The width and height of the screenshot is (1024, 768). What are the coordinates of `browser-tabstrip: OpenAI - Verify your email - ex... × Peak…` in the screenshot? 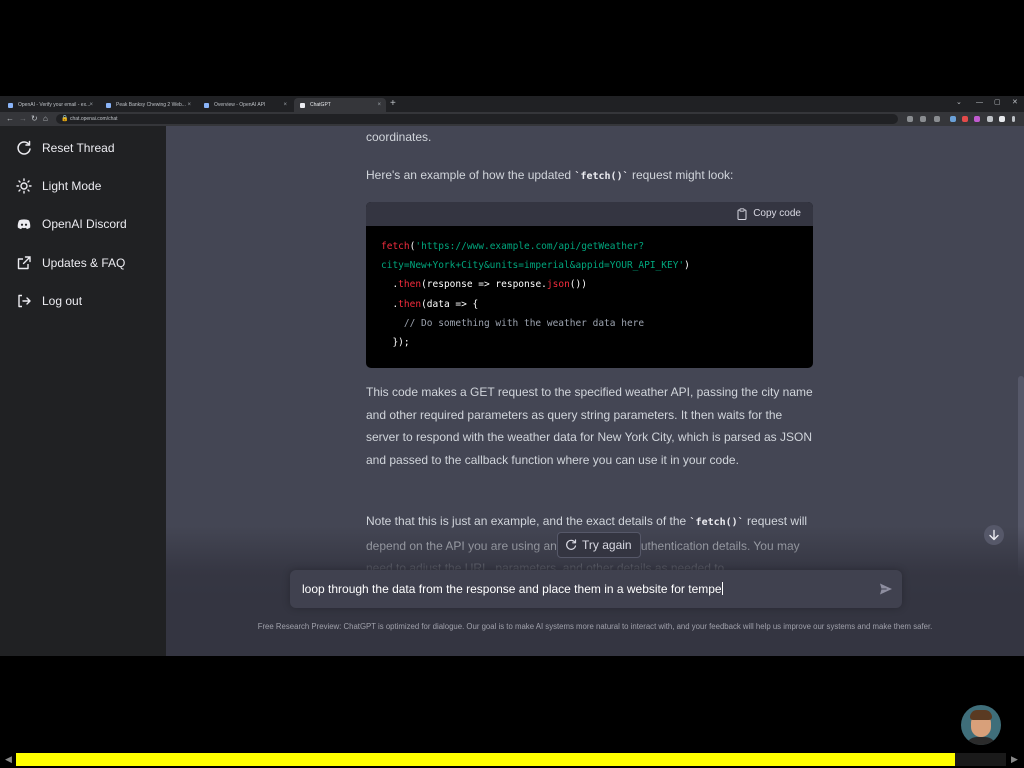 It's located at (512, 104).